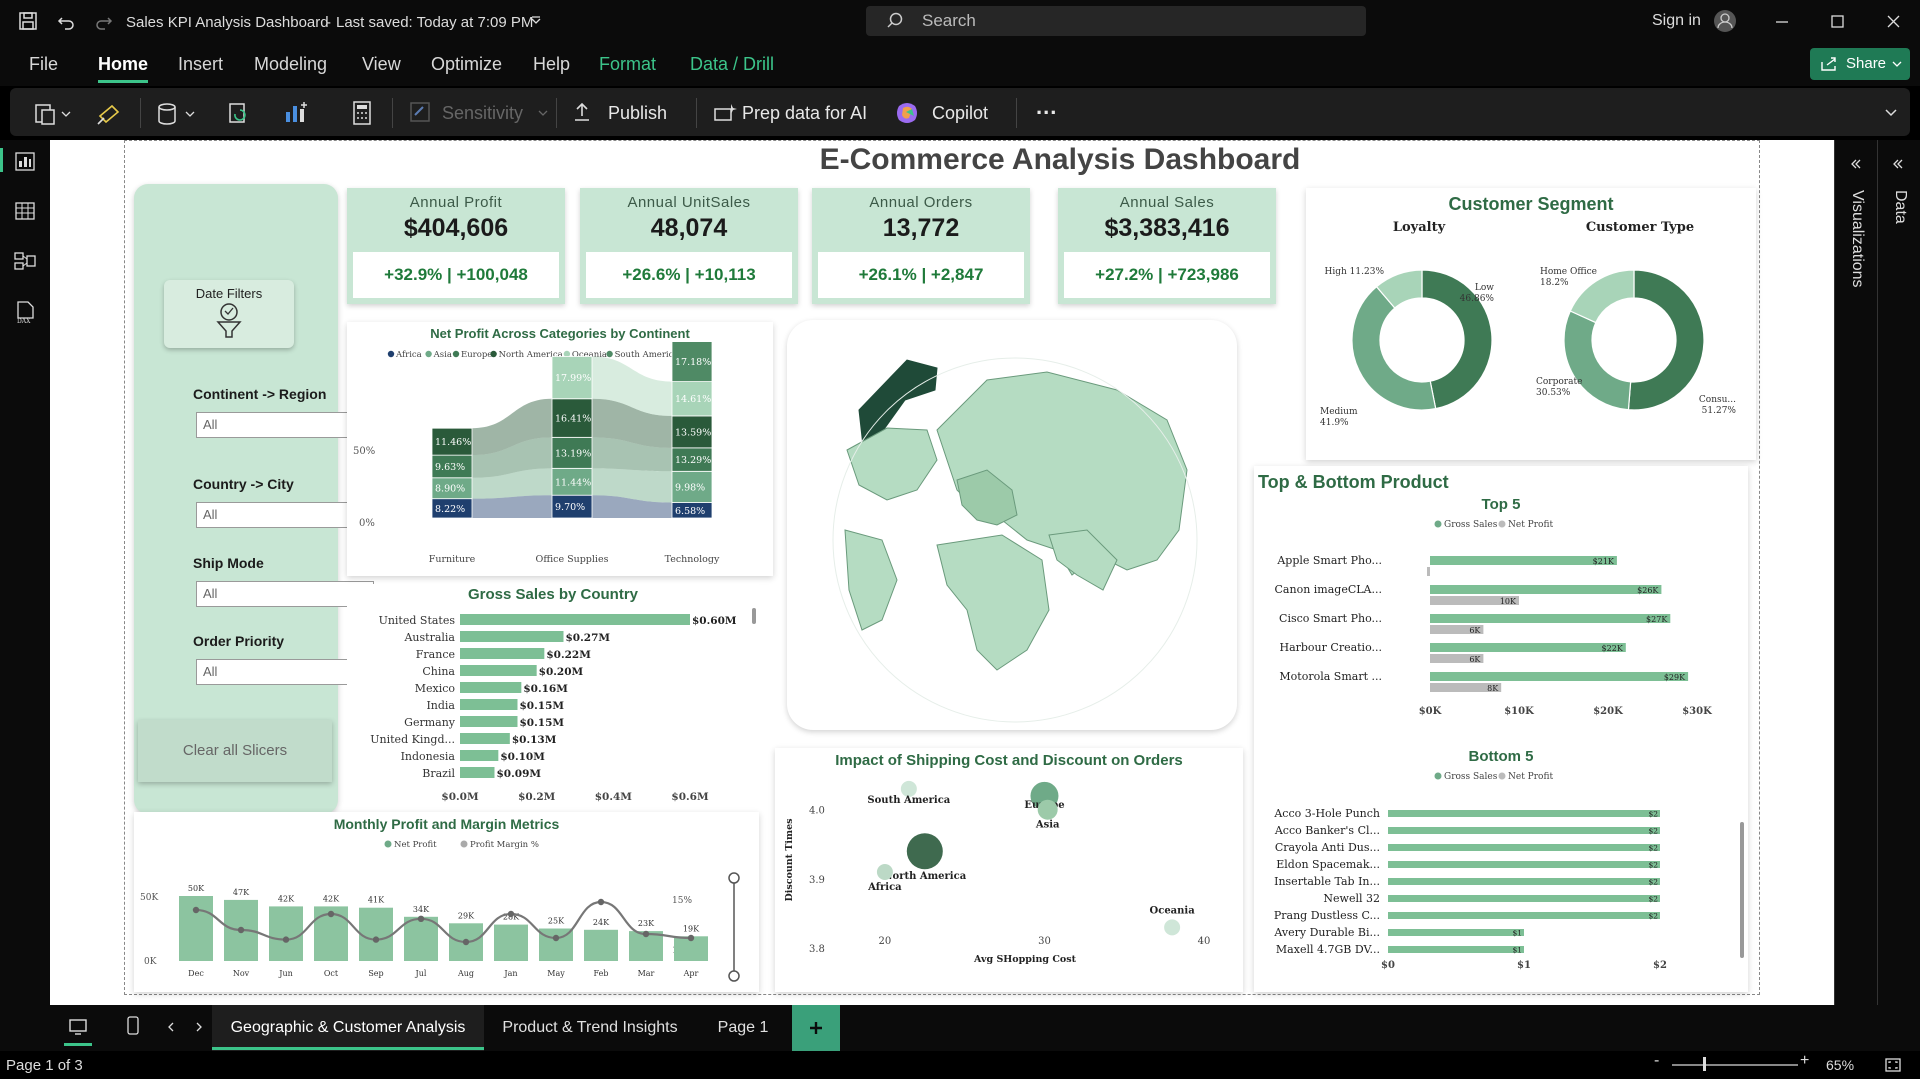  What do you see at coordinates (637, 113) in the screenshot?
I see `publish-button: Publish` at bounding box center [637, 113].